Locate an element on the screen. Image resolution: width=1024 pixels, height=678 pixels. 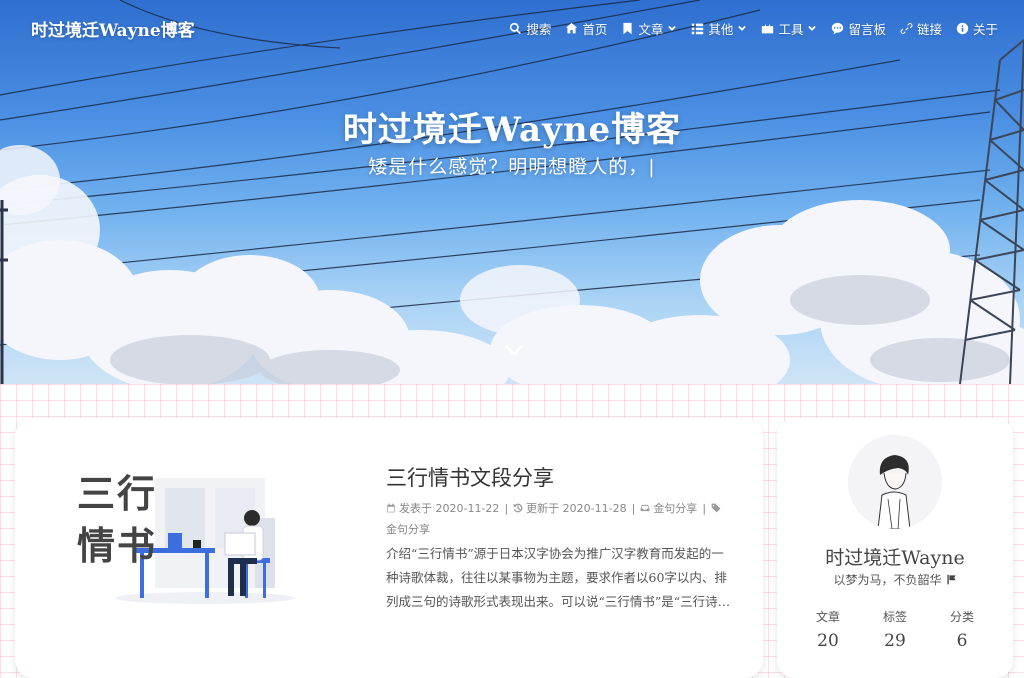
stat-label: 标签 is located at coordinates (894, 617).